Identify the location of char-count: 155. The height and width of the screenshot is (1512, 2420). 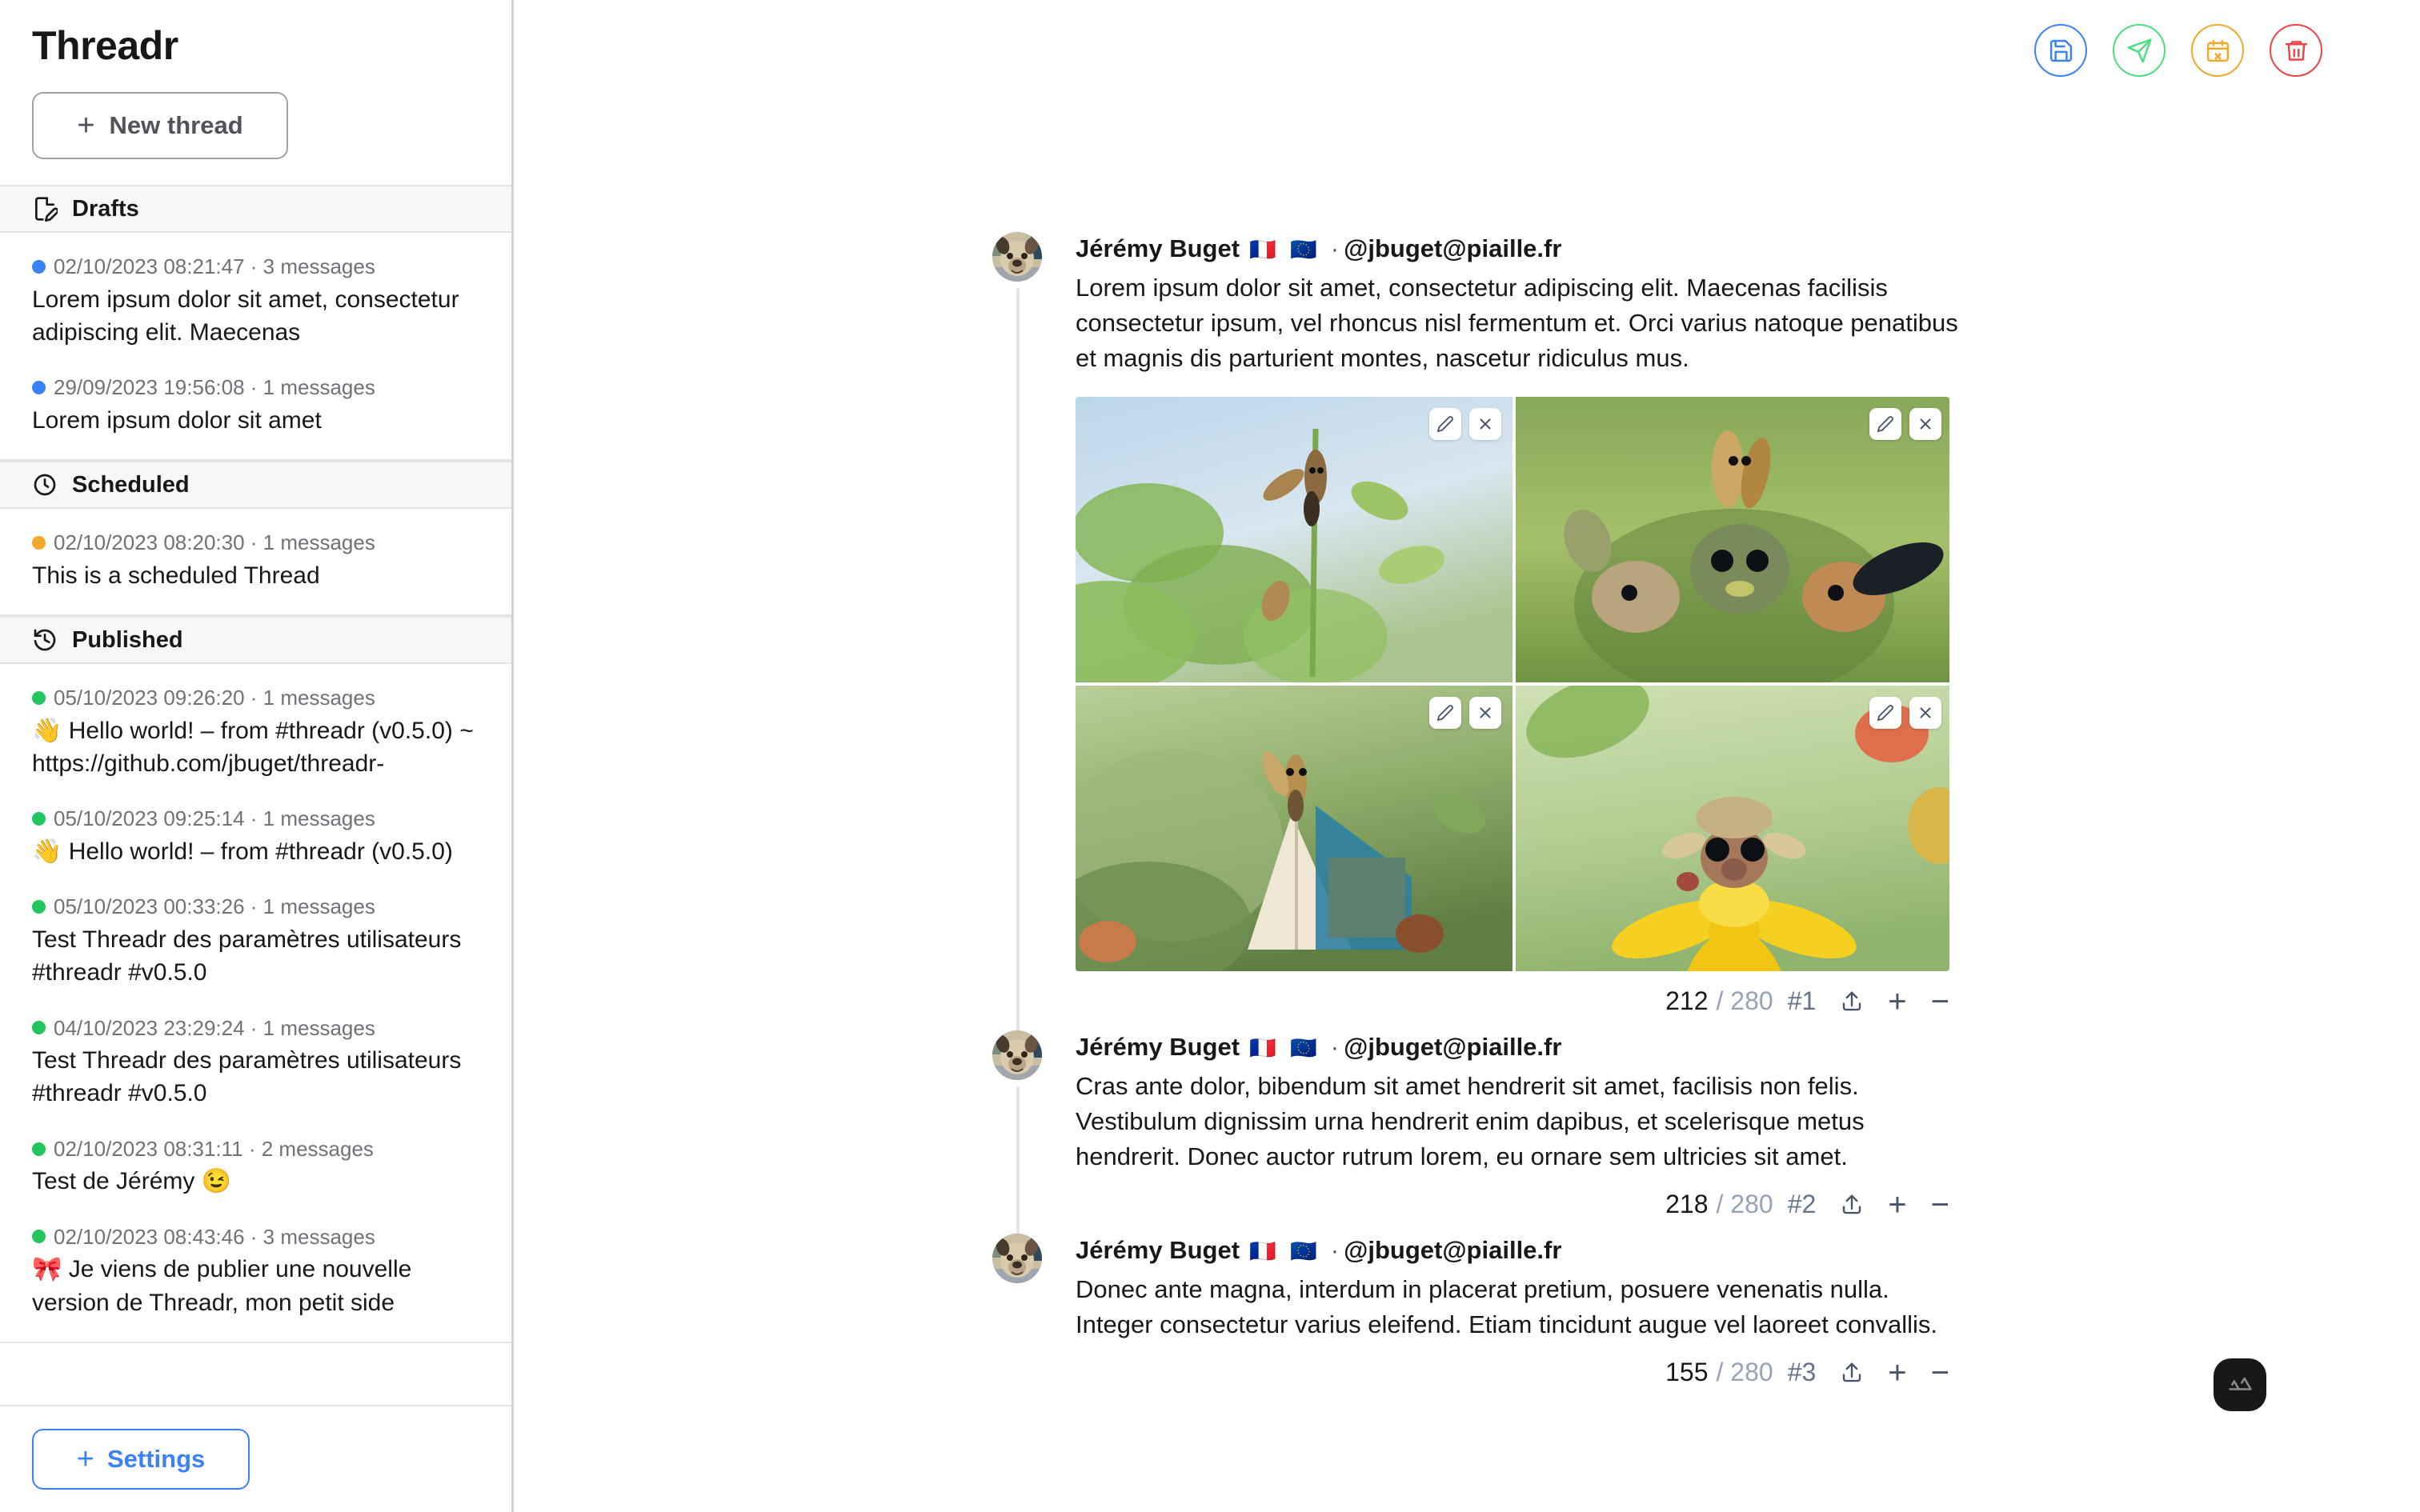
(1687, 1372).